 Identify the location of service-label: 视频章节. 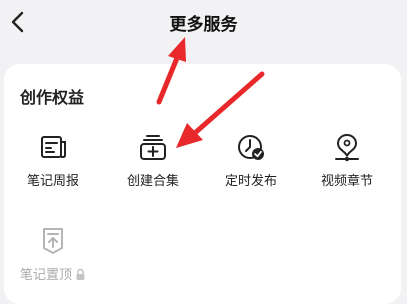
(346, 181).